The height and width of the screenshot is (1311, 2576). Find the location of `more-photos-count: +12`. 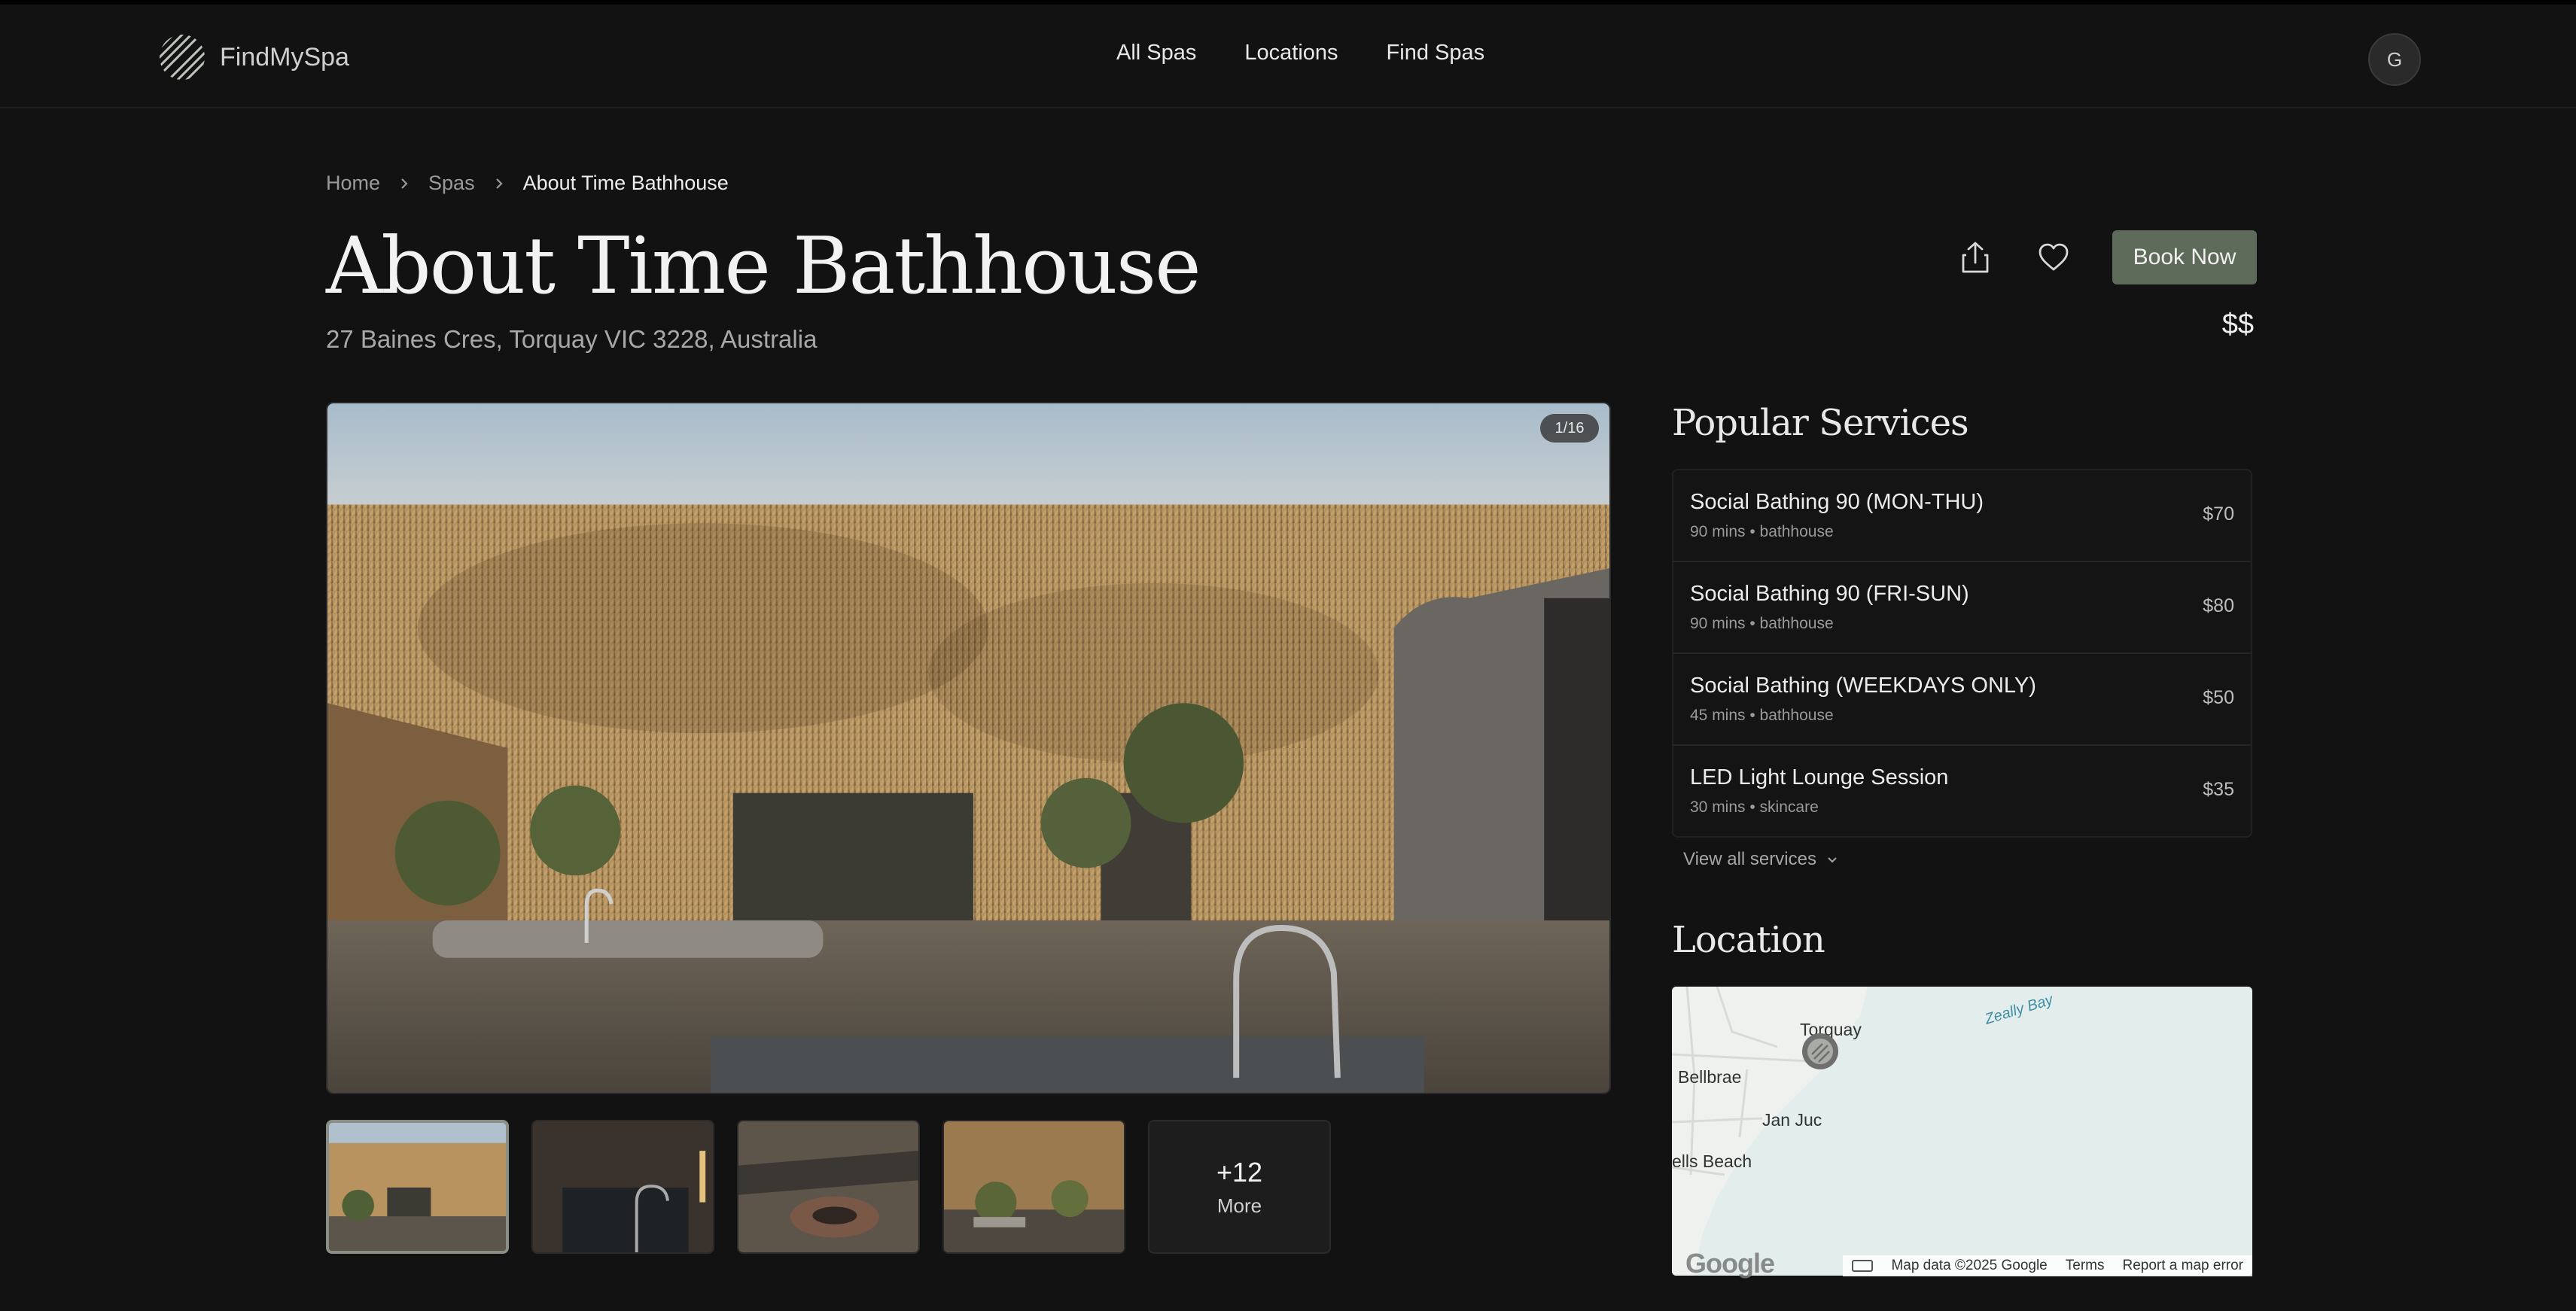

more-photos-count: +12 is located at coordinates (1239, 1172).